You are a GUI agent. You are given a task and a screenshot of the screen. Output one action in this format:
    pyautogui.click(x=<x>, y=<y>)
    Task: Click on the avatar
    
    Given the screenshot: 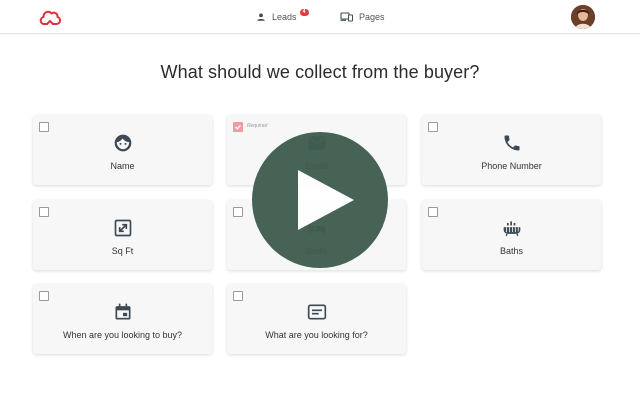 What is the action you would take?
    pyautogui.click(x=583, y=17)
    